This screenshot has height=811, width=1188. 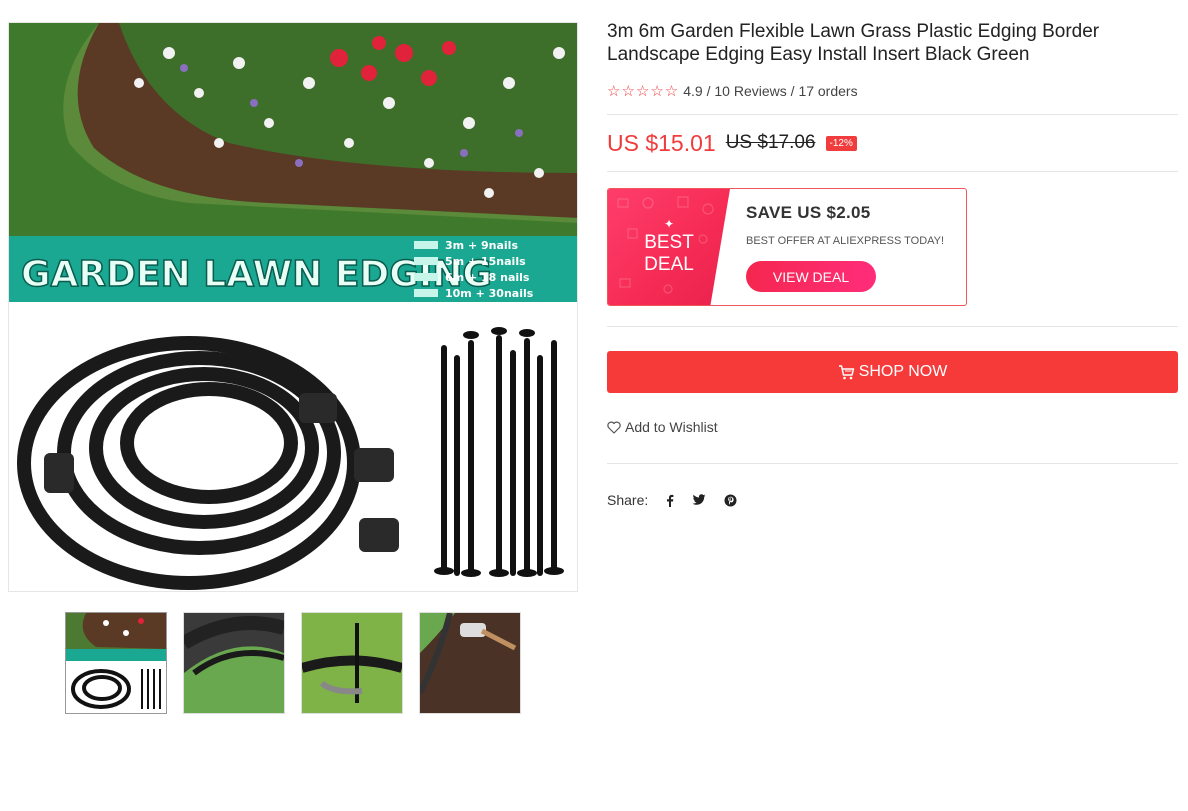 What do you see at coordinates (892, 143) in the screenshot?
I see `price-row: US $15.01 US $17.06 -12%` at bounding box center [892, 143].